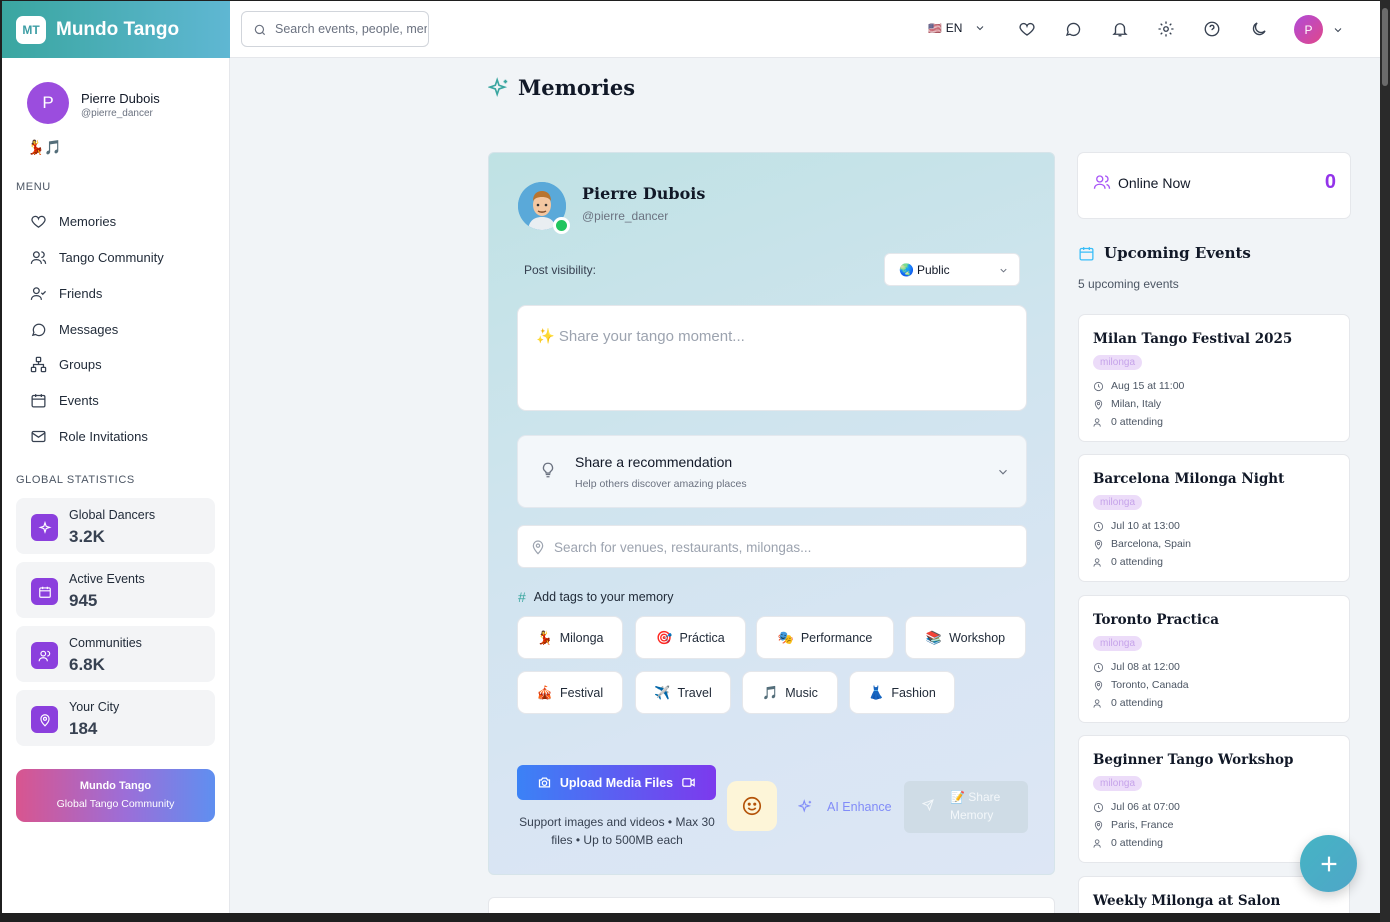 The width and height of the screenshot is (1390, 922). I want to click on profile-avatar: P, so click(48, 103).